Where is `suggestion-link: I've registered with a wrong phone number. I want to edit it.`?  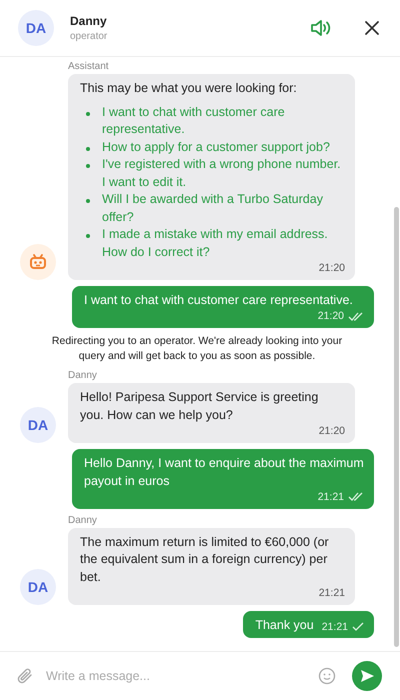 suggestion-link: I've registered with a wrong phone number. I want to edit it. is located at coordinates (212, 173).